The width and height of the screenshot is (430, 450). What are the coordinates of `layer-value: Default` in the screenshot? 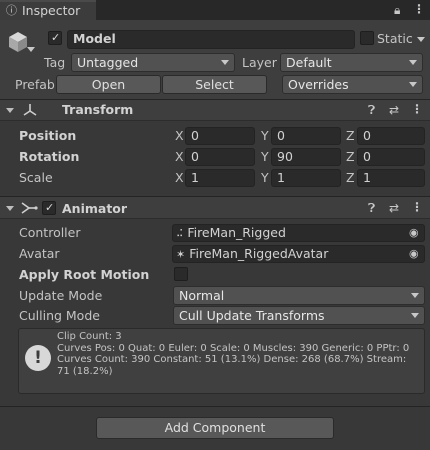 It's located at (309, 62).